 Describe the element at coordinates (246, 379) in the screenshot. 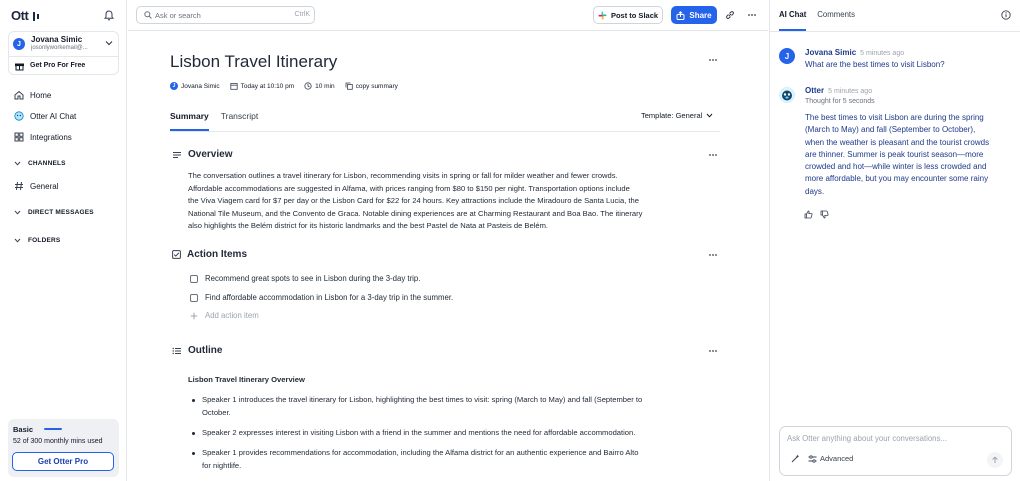

I see `outline-section-title: Lisbon Travel Itinerary Overview` at that location.